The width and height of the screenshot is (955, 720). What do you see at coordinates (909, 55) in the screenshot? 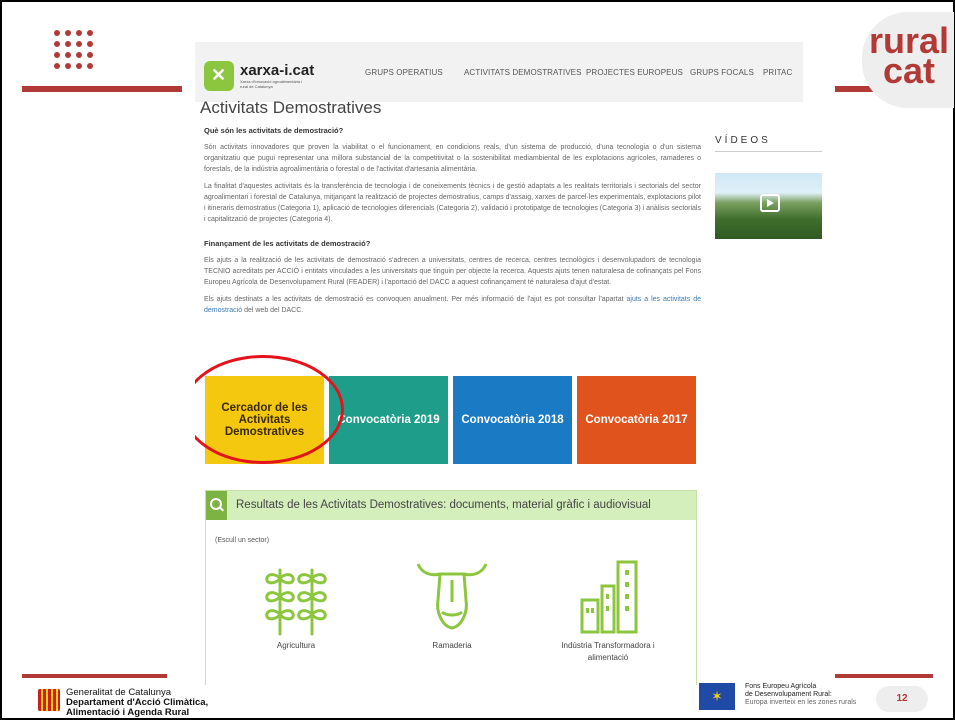
I see `ruralcat-logo-text: rural cat` at bounding box center [909, 55].